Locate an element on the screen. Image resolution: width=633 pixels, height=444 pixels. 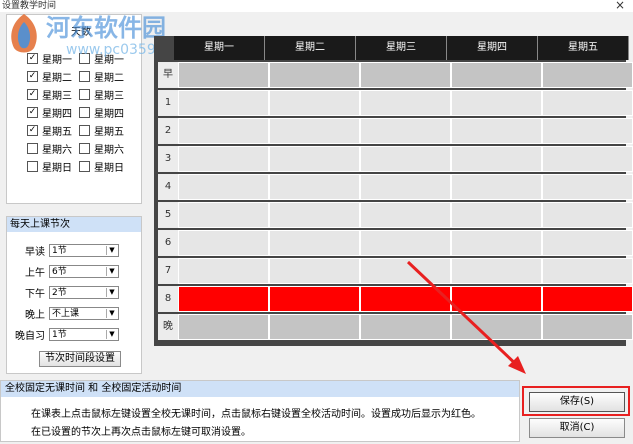
weekday-checkbox-row: 星期三 is located at coordinates (101, 94).